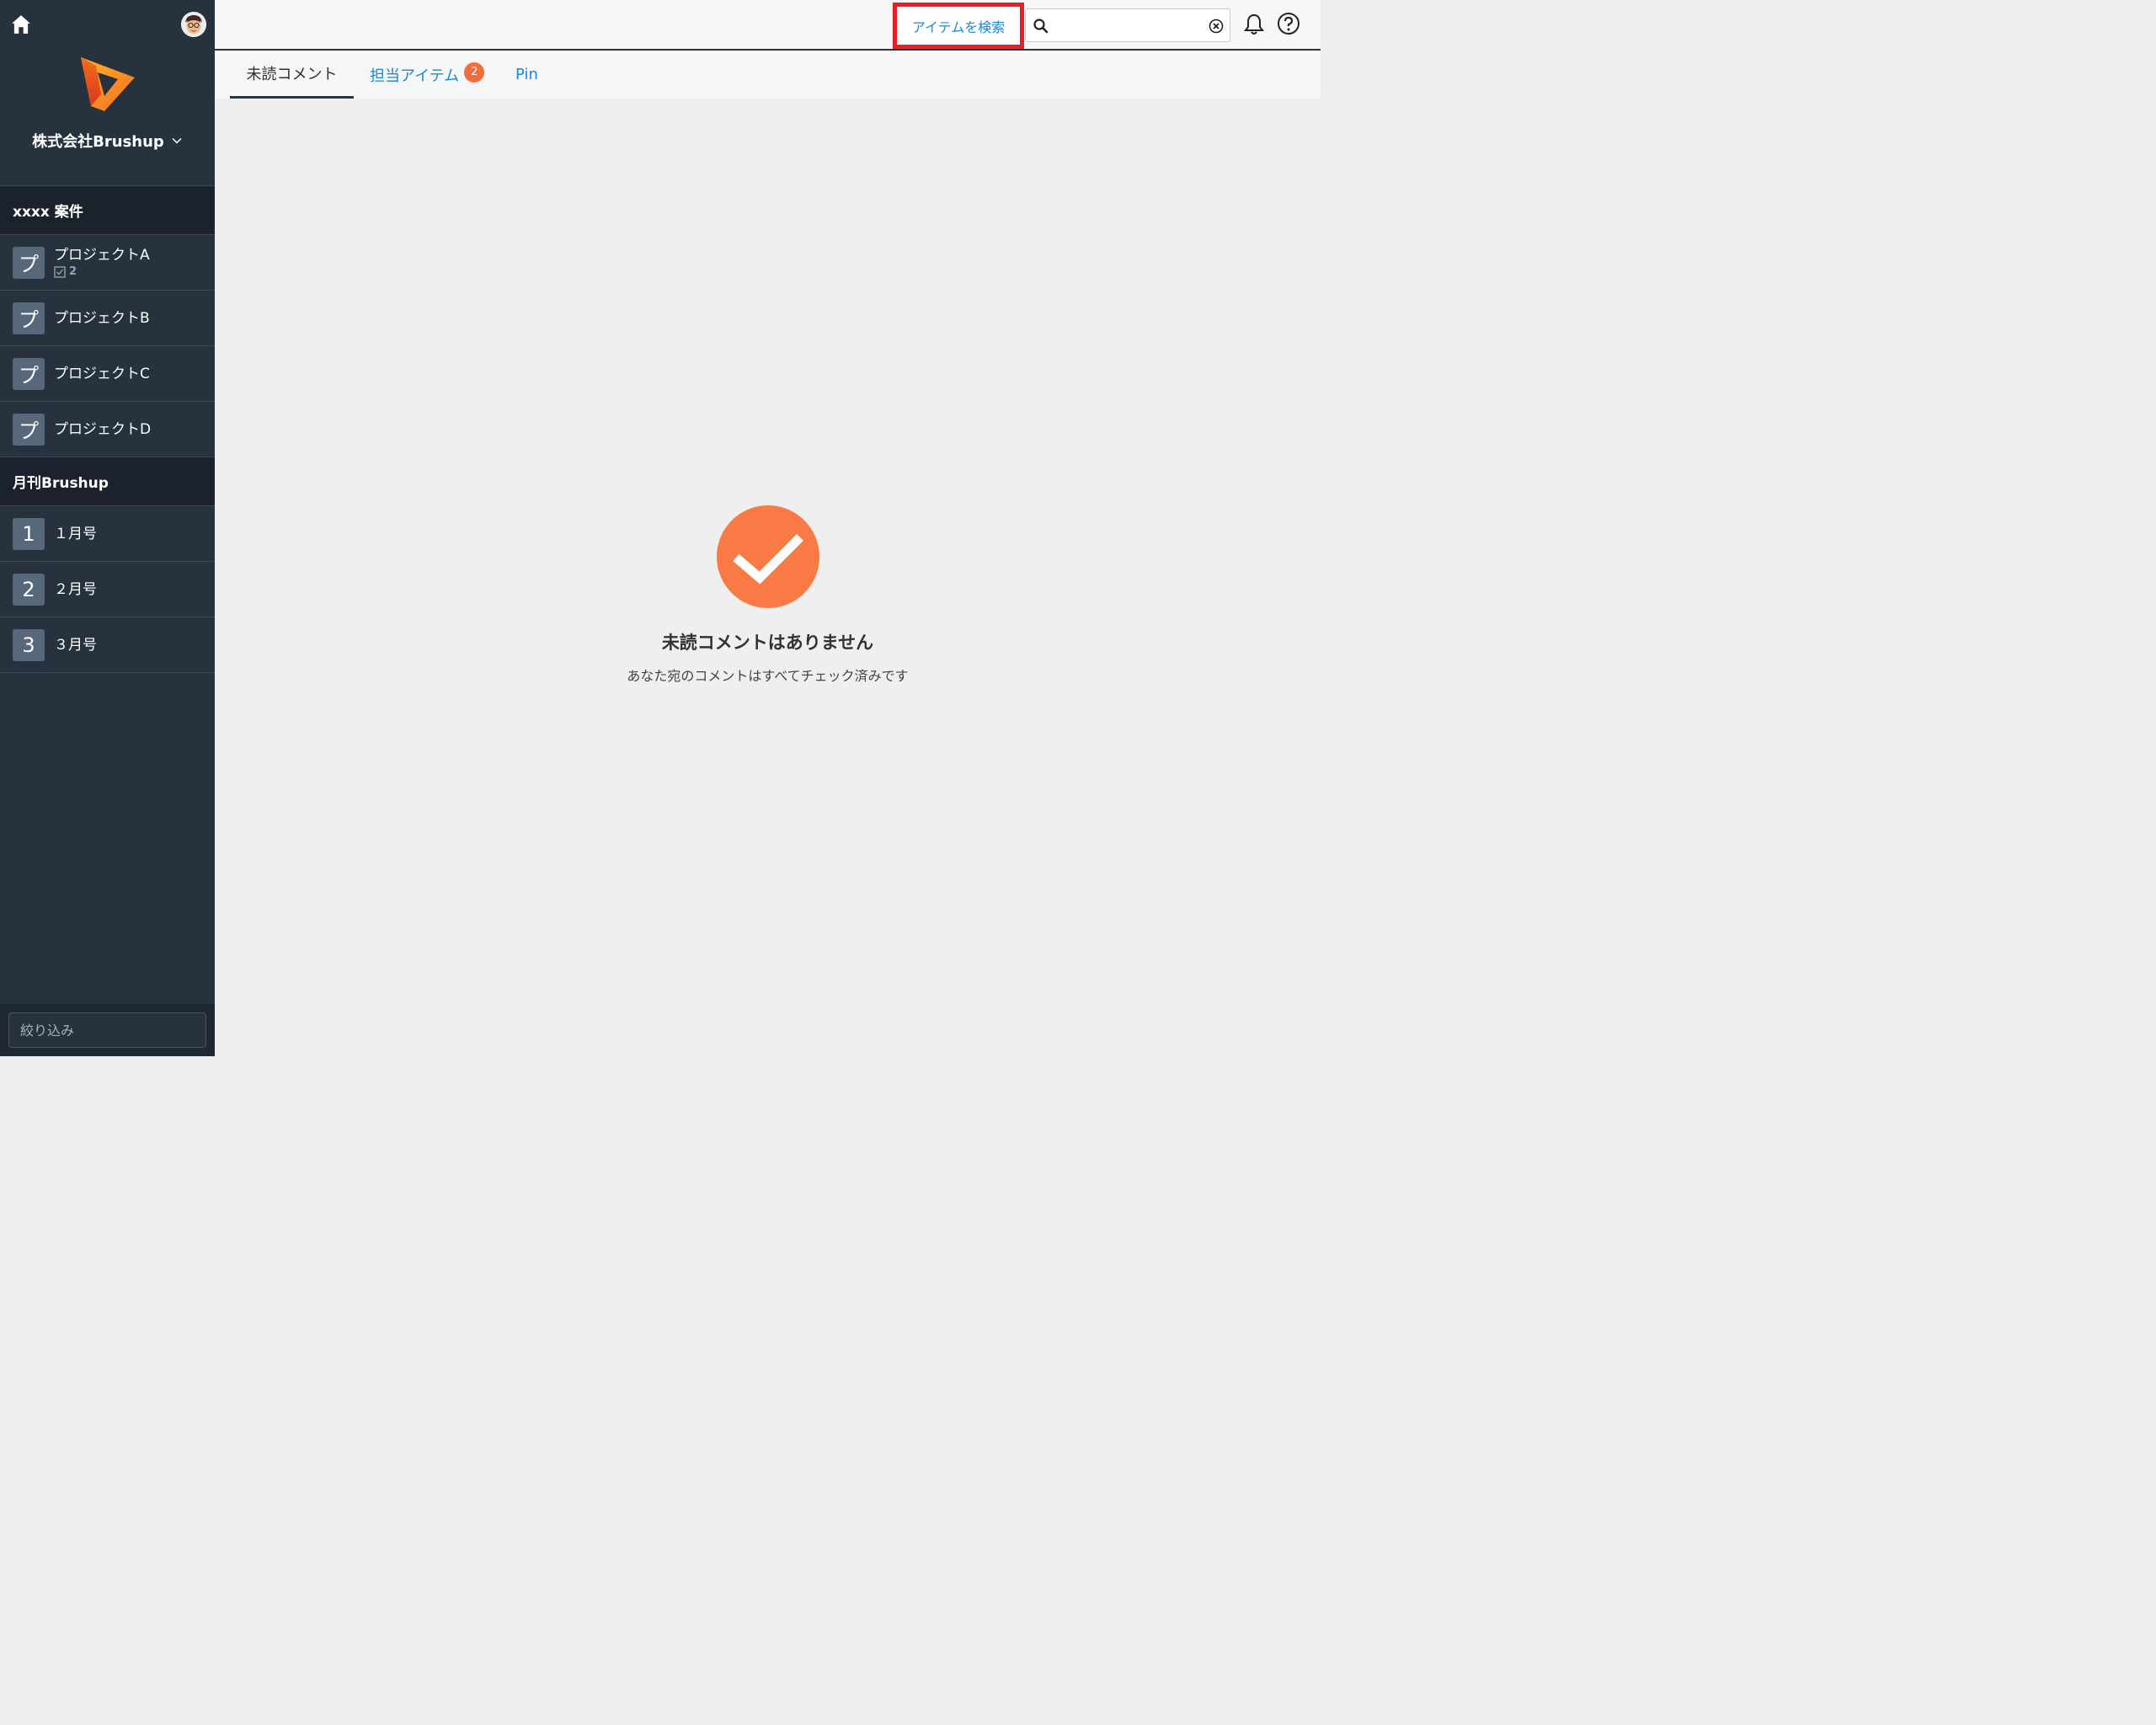 The image size is (2156, 1725). What do you see at coordinates (102, 272) in the screenshot?
I see `item-count: 2` at bounding box center [102, 272].